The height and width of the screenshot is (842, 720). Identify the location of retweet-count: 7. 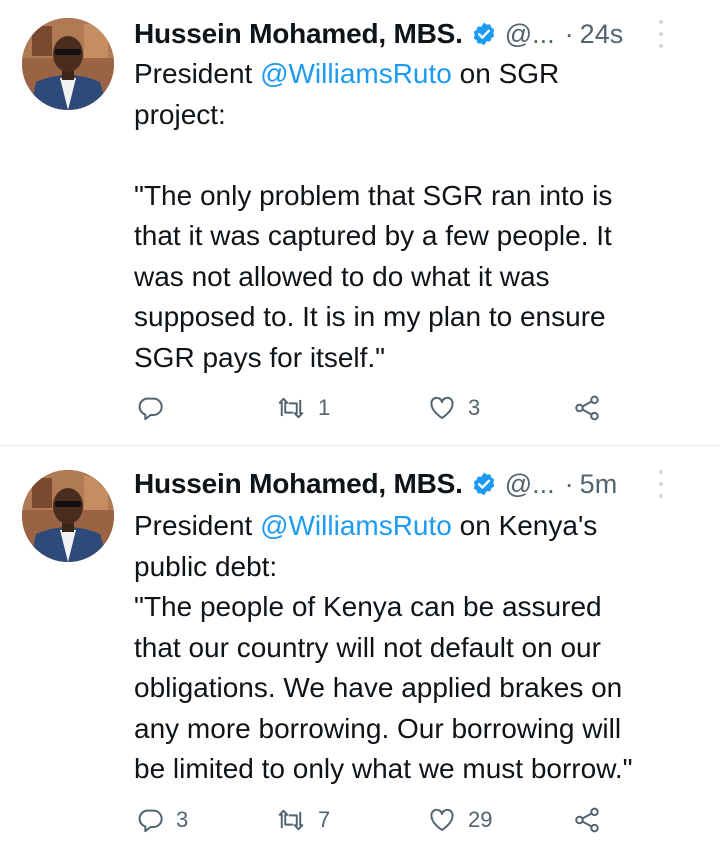
(324, 819).